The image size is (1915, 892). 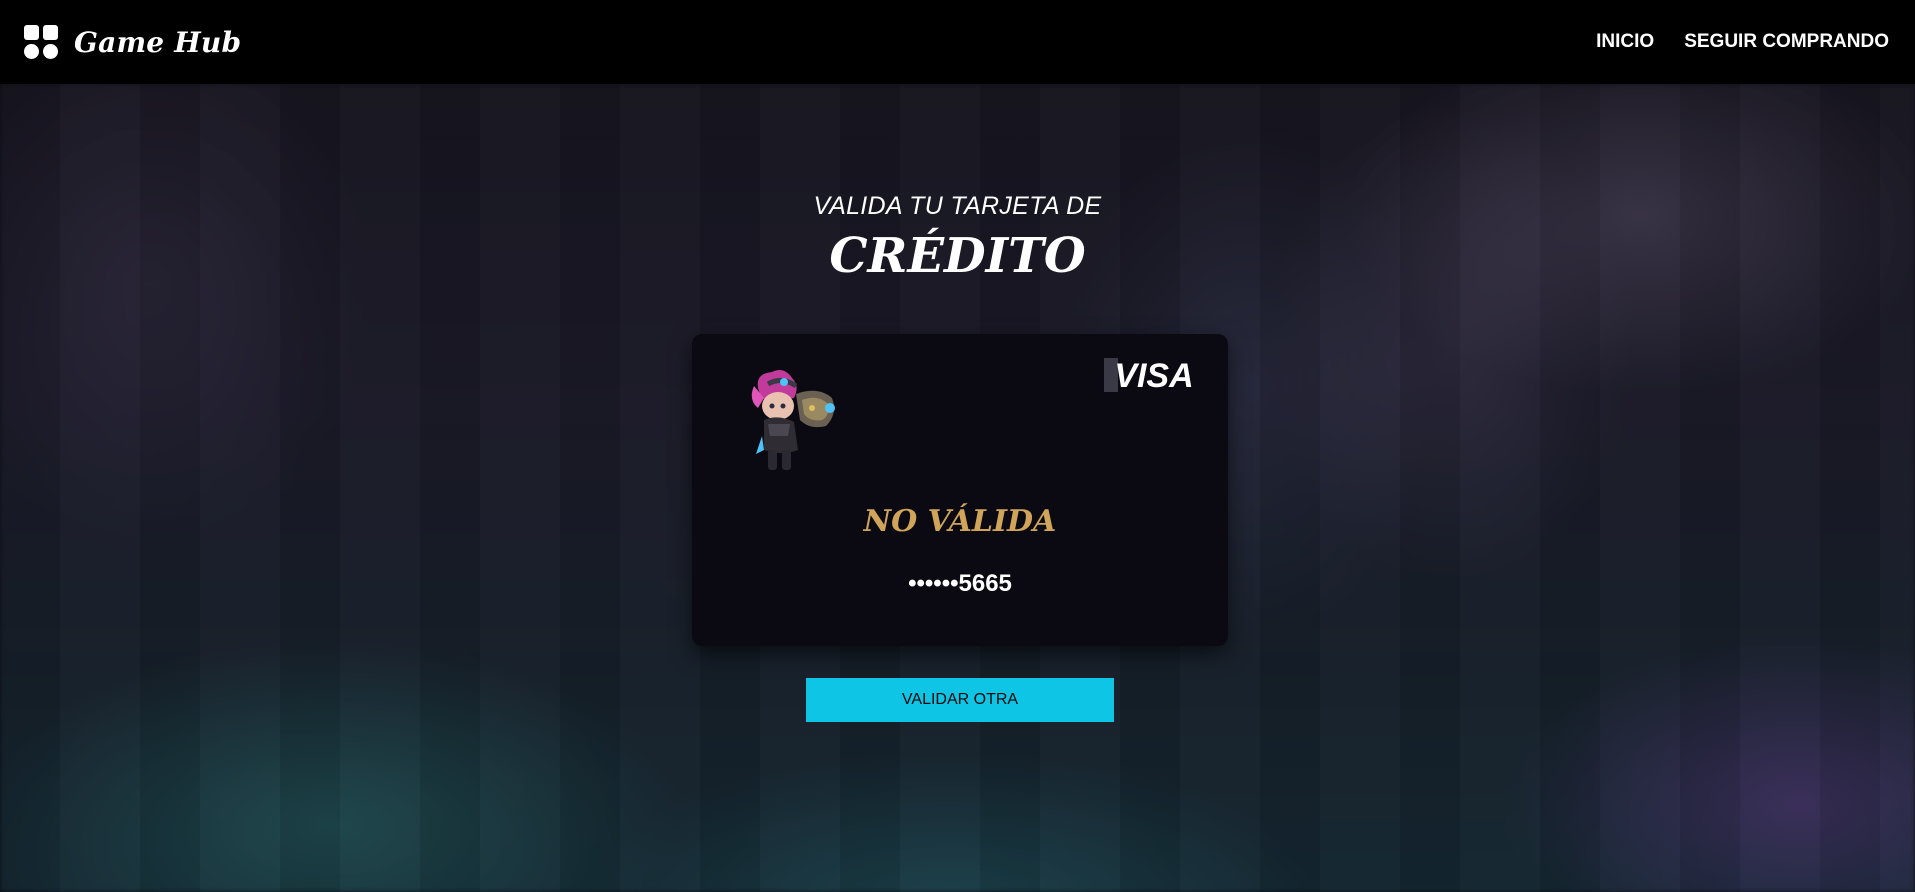 What do you see at coordinates (957, 42) in the screenshot?
I see `top-navbar: Game Hub INICIO SEGUIR COMPRANDO` at bounding box center [957, 42].